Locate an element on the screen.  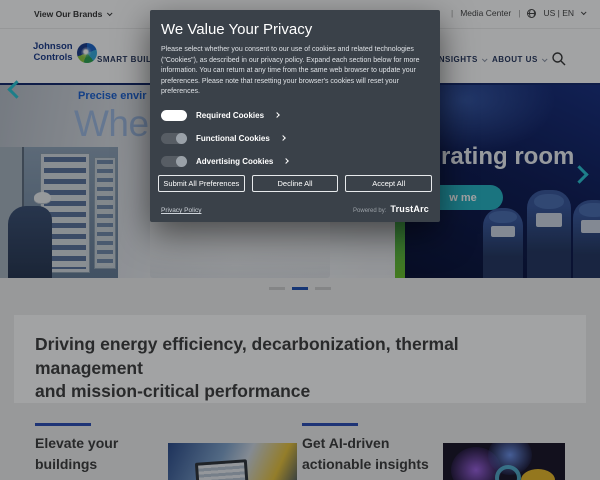
decline-all-button: Decline All is located at coordinates (295, 183).